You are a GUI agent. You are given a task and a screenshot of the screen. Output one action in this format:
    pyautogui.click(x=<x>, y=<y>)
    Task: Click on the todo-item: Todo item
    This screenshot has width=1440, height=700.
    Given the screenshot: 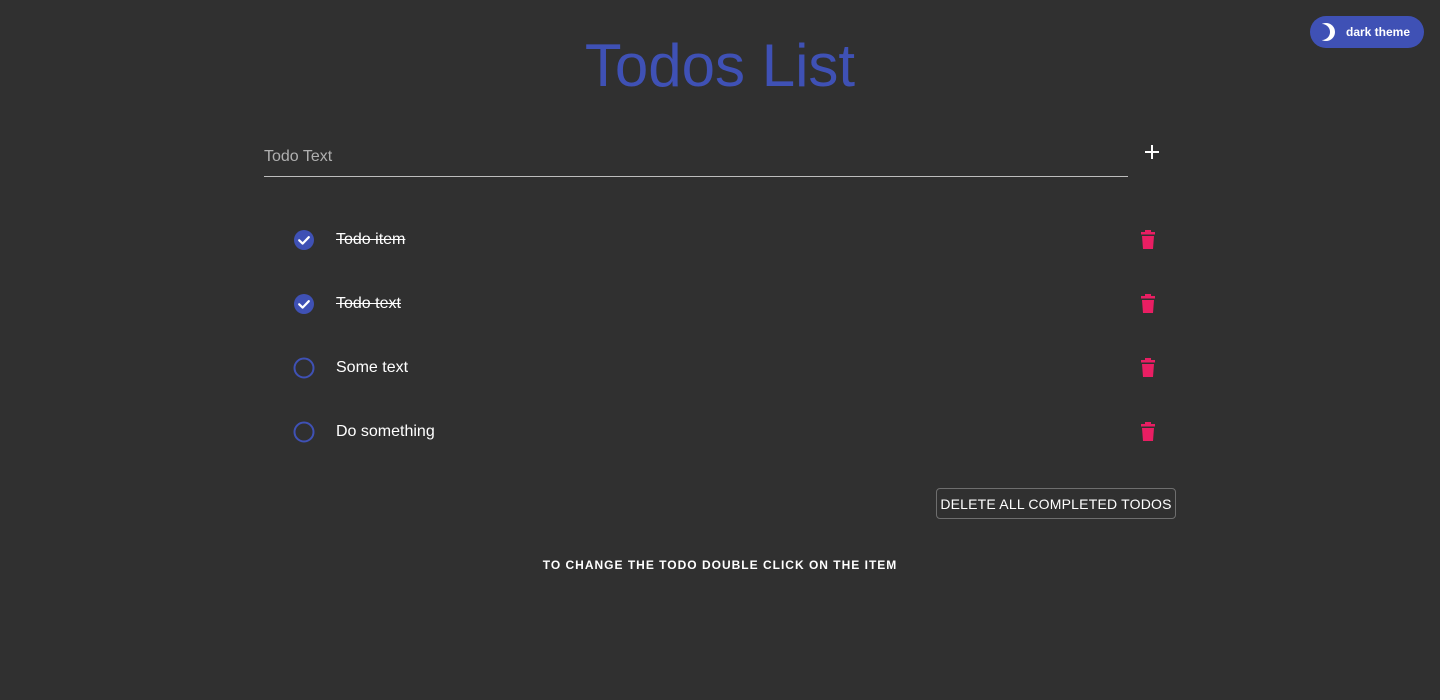 What is the action you would take?
    pyautogui.click(x=728, y=240)
    